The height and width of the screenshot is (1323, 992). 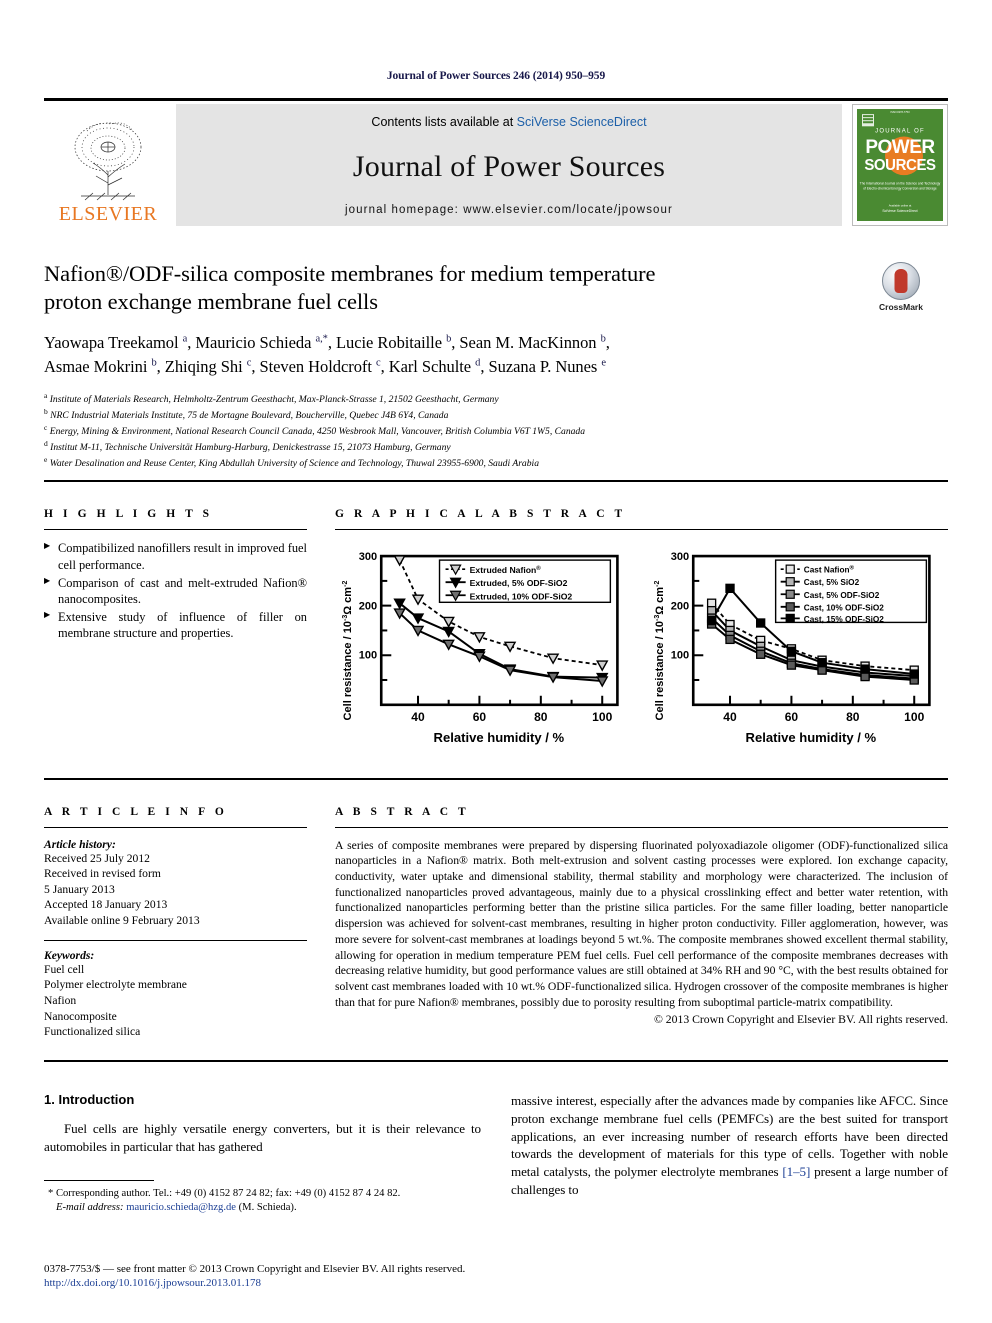 What do you see at coordinates (796, 1171) in the screenshot?
I see `citation-ref-1-5: [1–5]` at bounding box center [796, 1171].